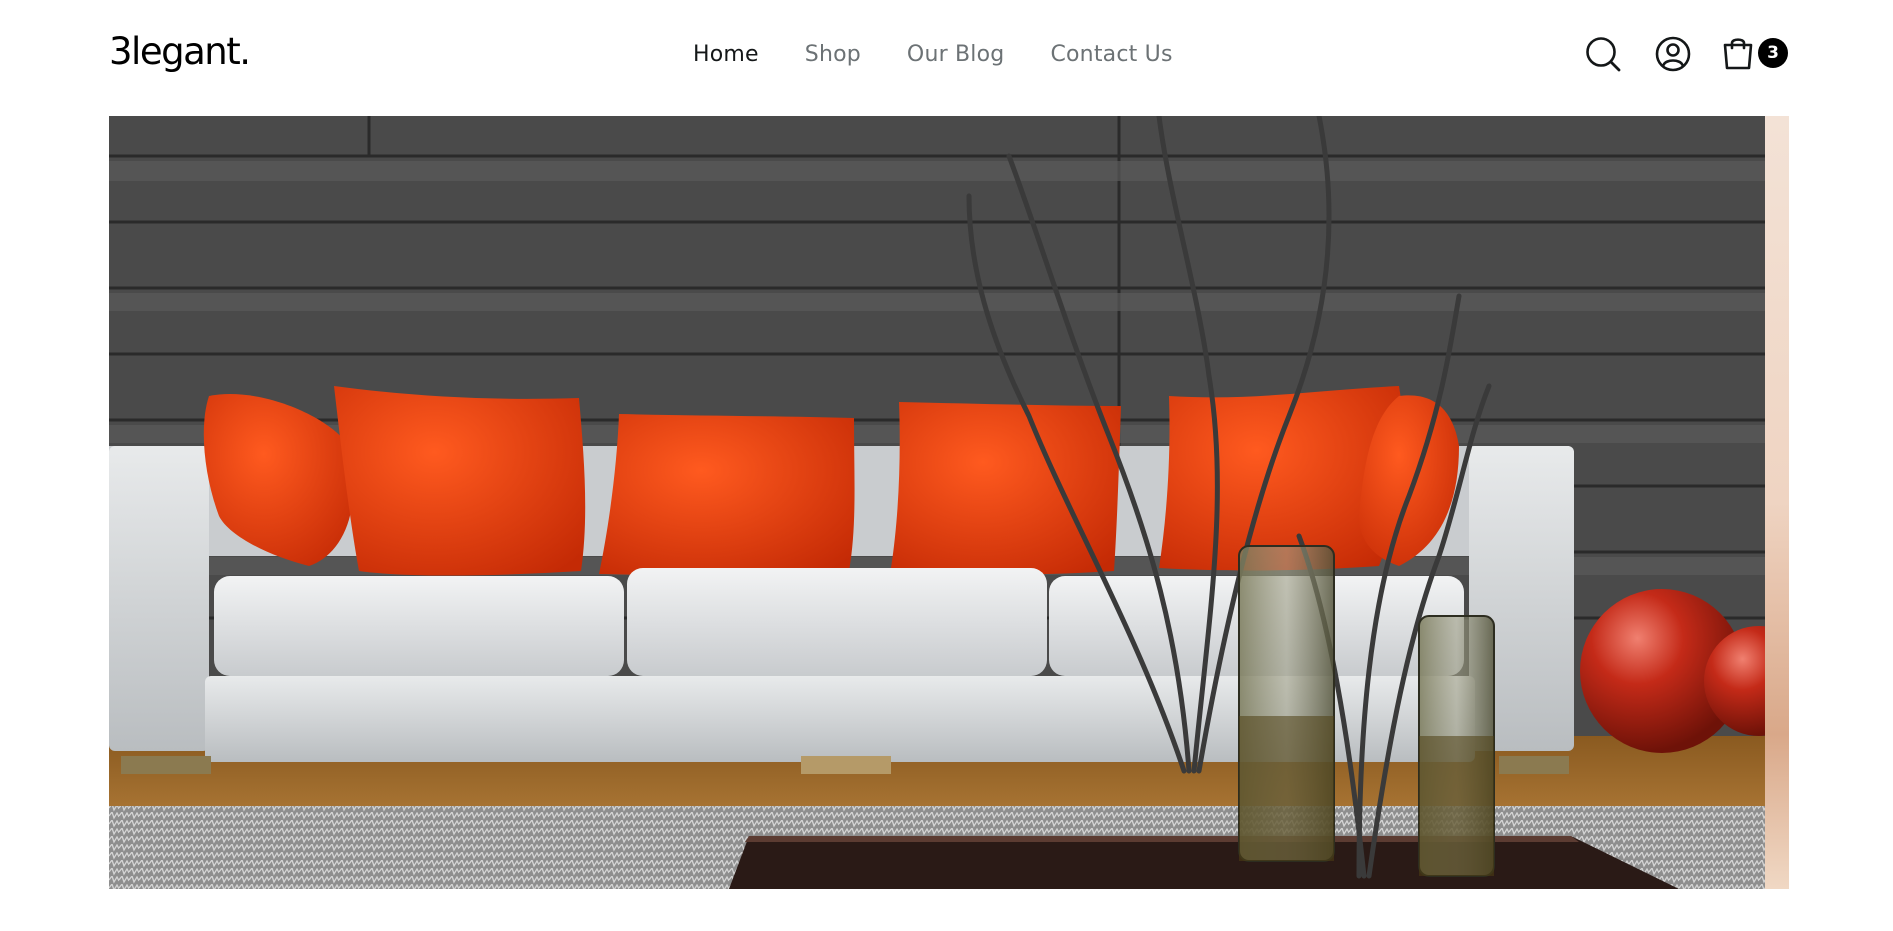 The height and width of the screenshot is (931, 1893). What do you see at coordinates (1773, 53) in the screenshot?
I see `cart-count-badge: 3` at bounding box center [1773, 53].